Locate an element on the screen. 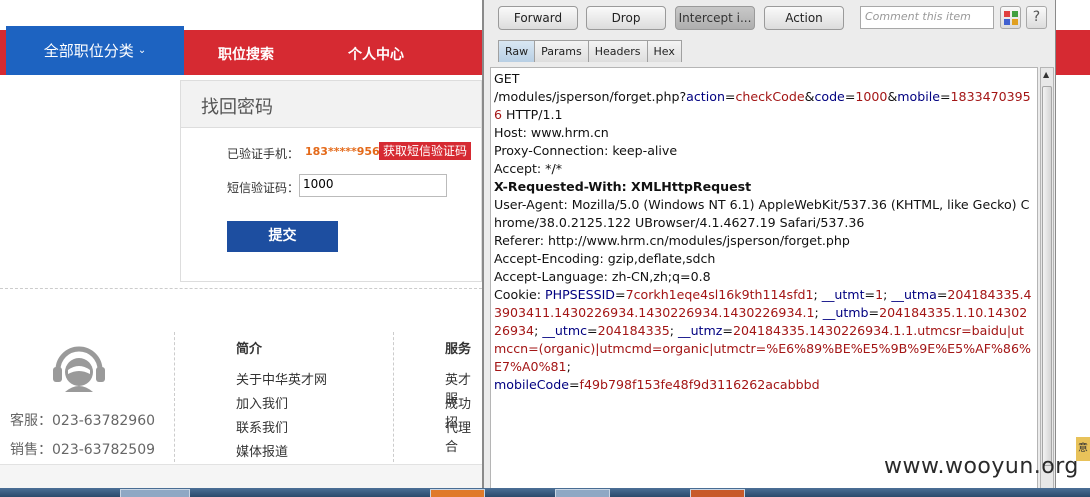  request-header: Accept: */* is located at coordinates (528, 168).